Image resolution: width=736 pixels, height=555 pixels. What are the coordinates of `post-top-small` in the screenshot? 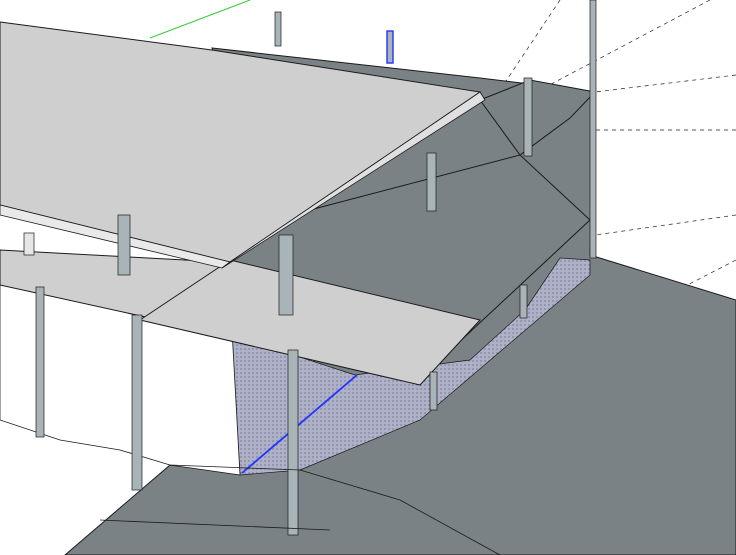 It's located at (278, 29).